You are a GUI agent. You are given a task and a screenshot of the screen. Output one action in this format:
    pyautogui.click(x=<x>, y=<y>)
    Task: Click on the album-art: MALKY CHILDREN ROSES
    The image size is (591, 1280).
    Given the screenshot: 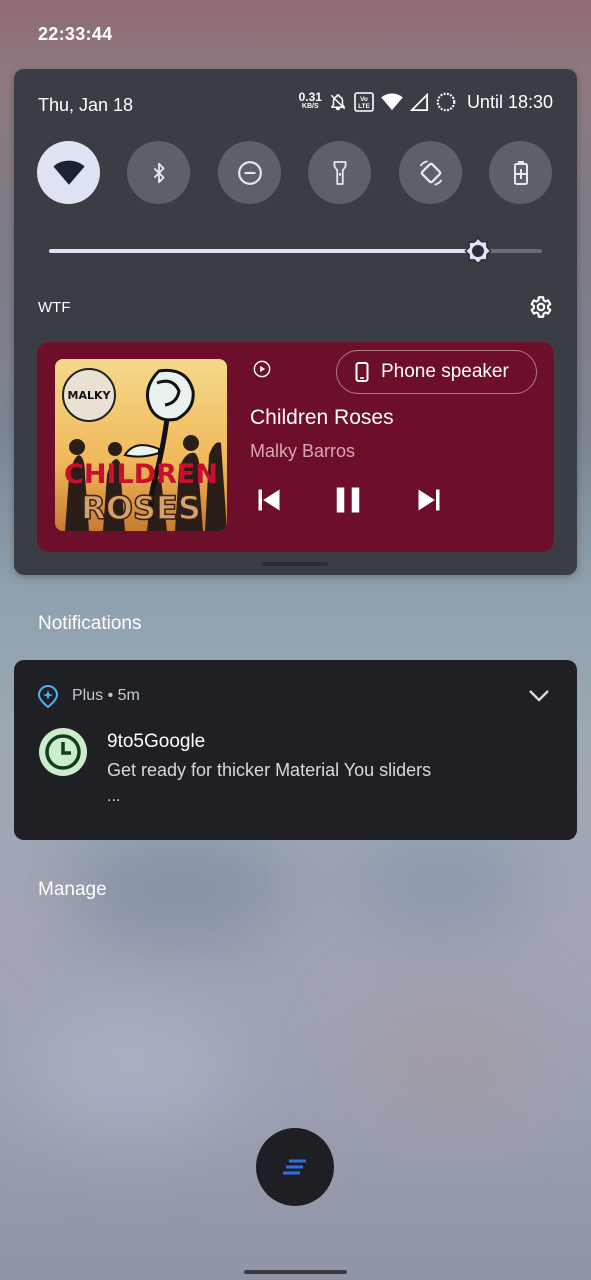 What is the action you would take?
    pyautogui.click(x=141, y=445)
    